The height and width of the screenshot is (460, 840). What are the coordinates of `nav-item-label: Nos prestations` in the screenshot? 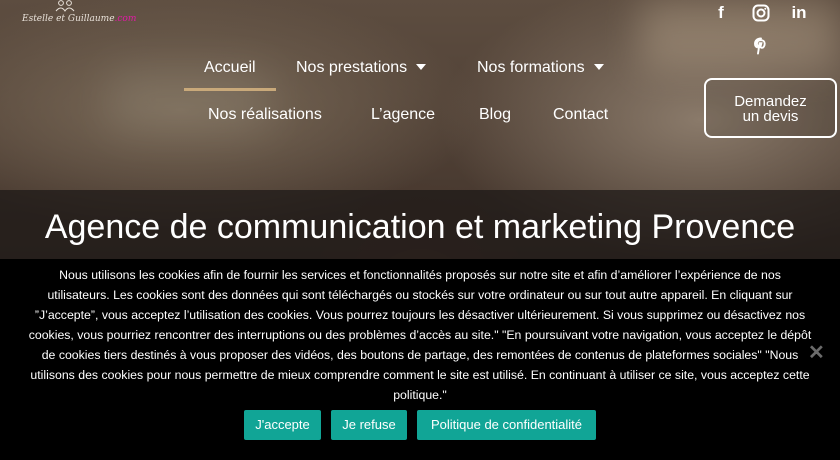 It's located at (352, 67).